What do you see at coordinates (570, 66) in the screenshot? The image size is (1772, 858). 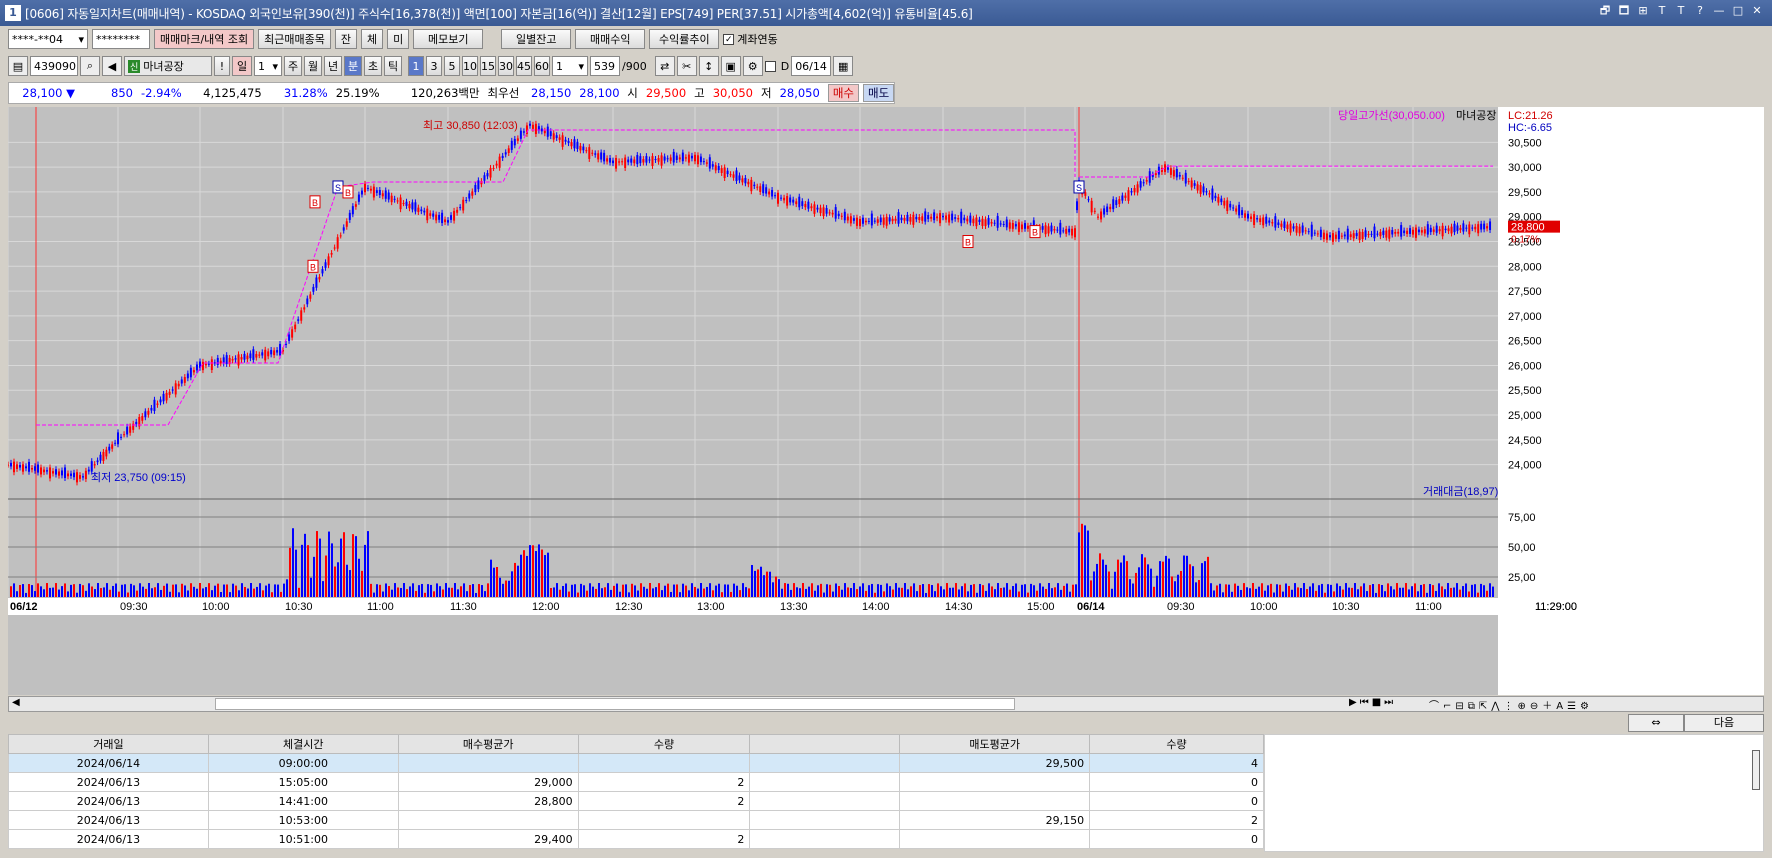 I see `interval-select: 1 ▾` at bounding box center [570, 66].